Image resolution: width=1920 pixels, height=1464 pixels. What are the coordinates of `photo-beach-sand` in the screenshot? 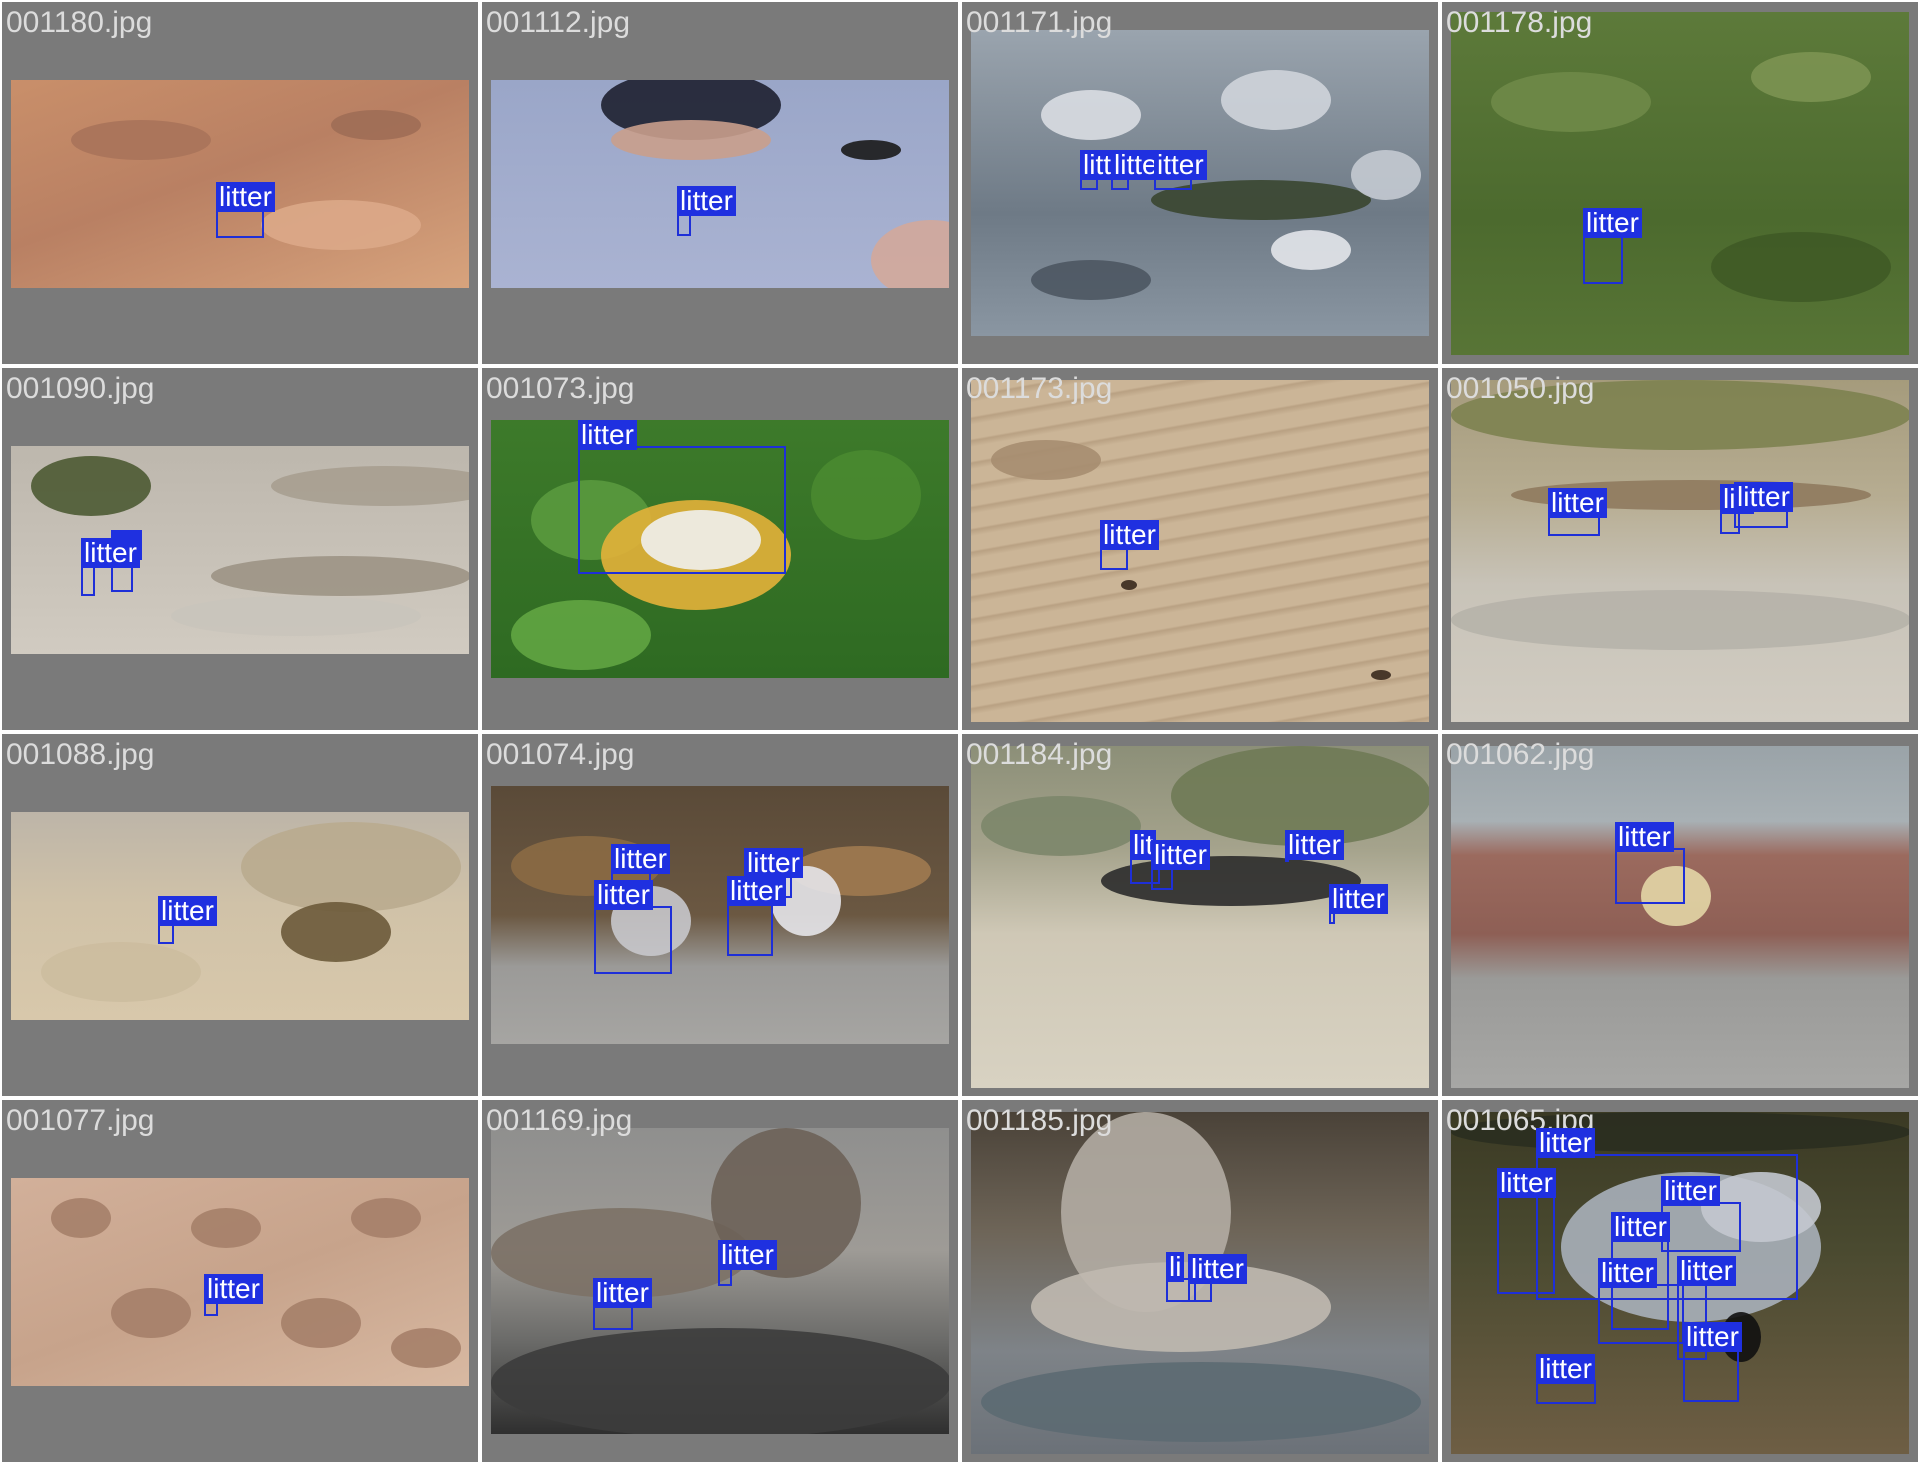 It's located at (240, 916).